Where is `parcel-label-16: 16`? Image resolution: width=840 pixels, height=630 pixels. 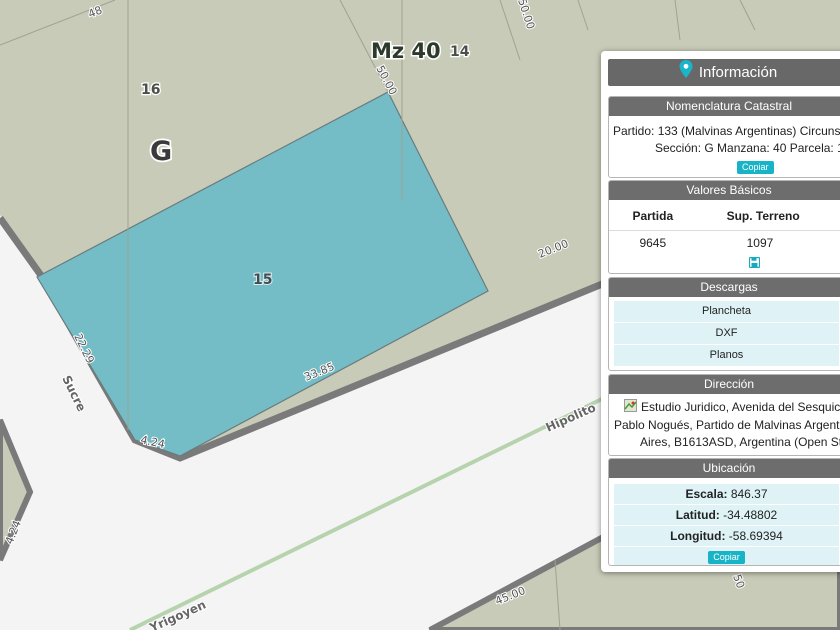 parcel-label-16: 16 is located at coordinates (150, 90).